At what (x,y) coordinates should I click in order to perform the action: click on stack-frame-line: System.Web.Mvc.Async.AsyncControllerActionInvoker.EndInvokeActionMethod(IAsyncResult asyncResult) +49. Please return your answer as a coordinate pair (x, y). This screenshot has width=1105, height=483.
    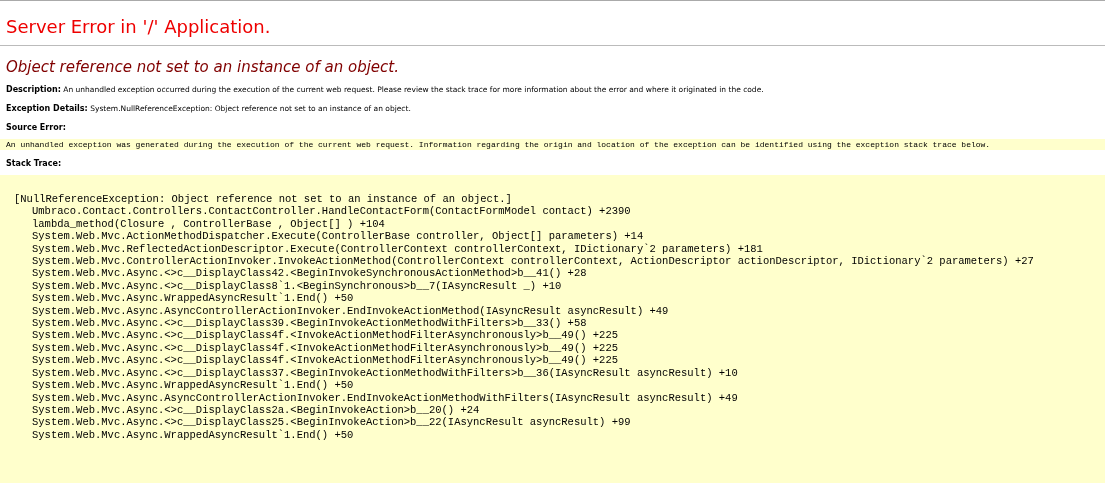
    Looking at the image, I should click on (350, 311).